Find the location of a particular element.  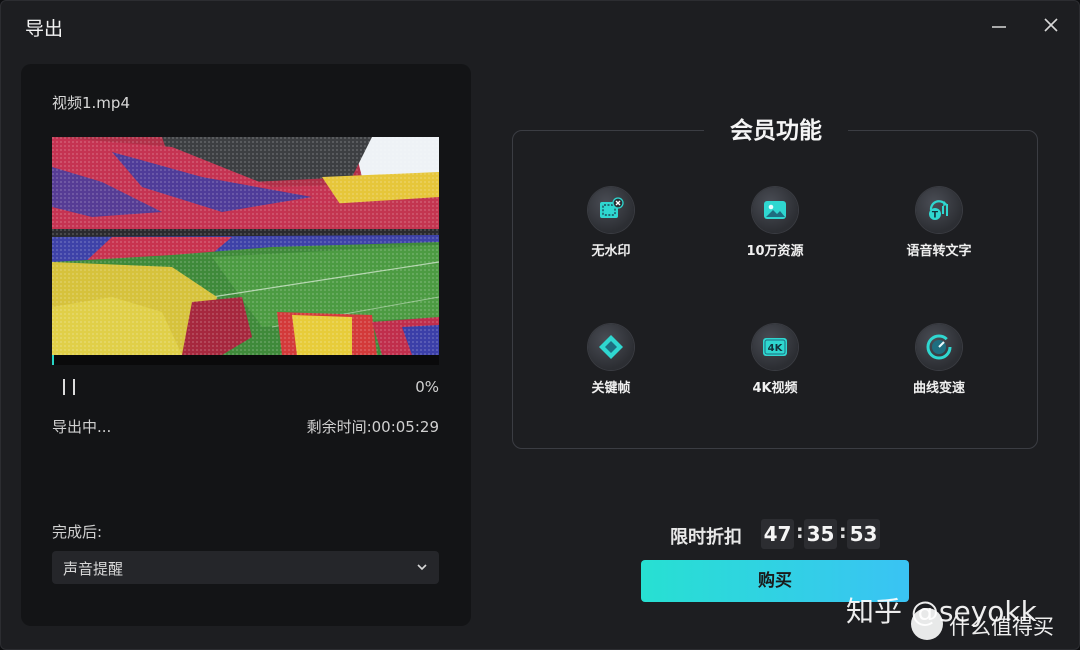

after-complete-label: 完成后: is located at coordinates (77, 532).